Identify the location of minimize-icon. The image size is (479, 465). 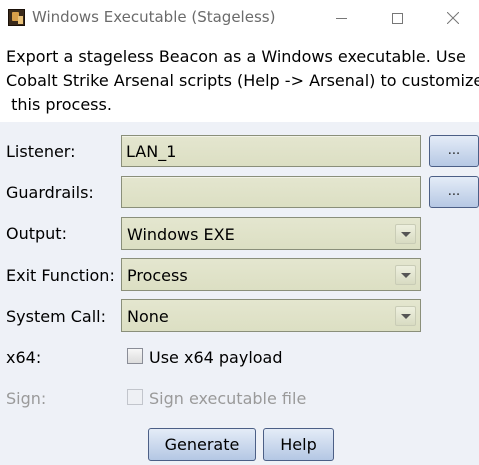
(341, 18).